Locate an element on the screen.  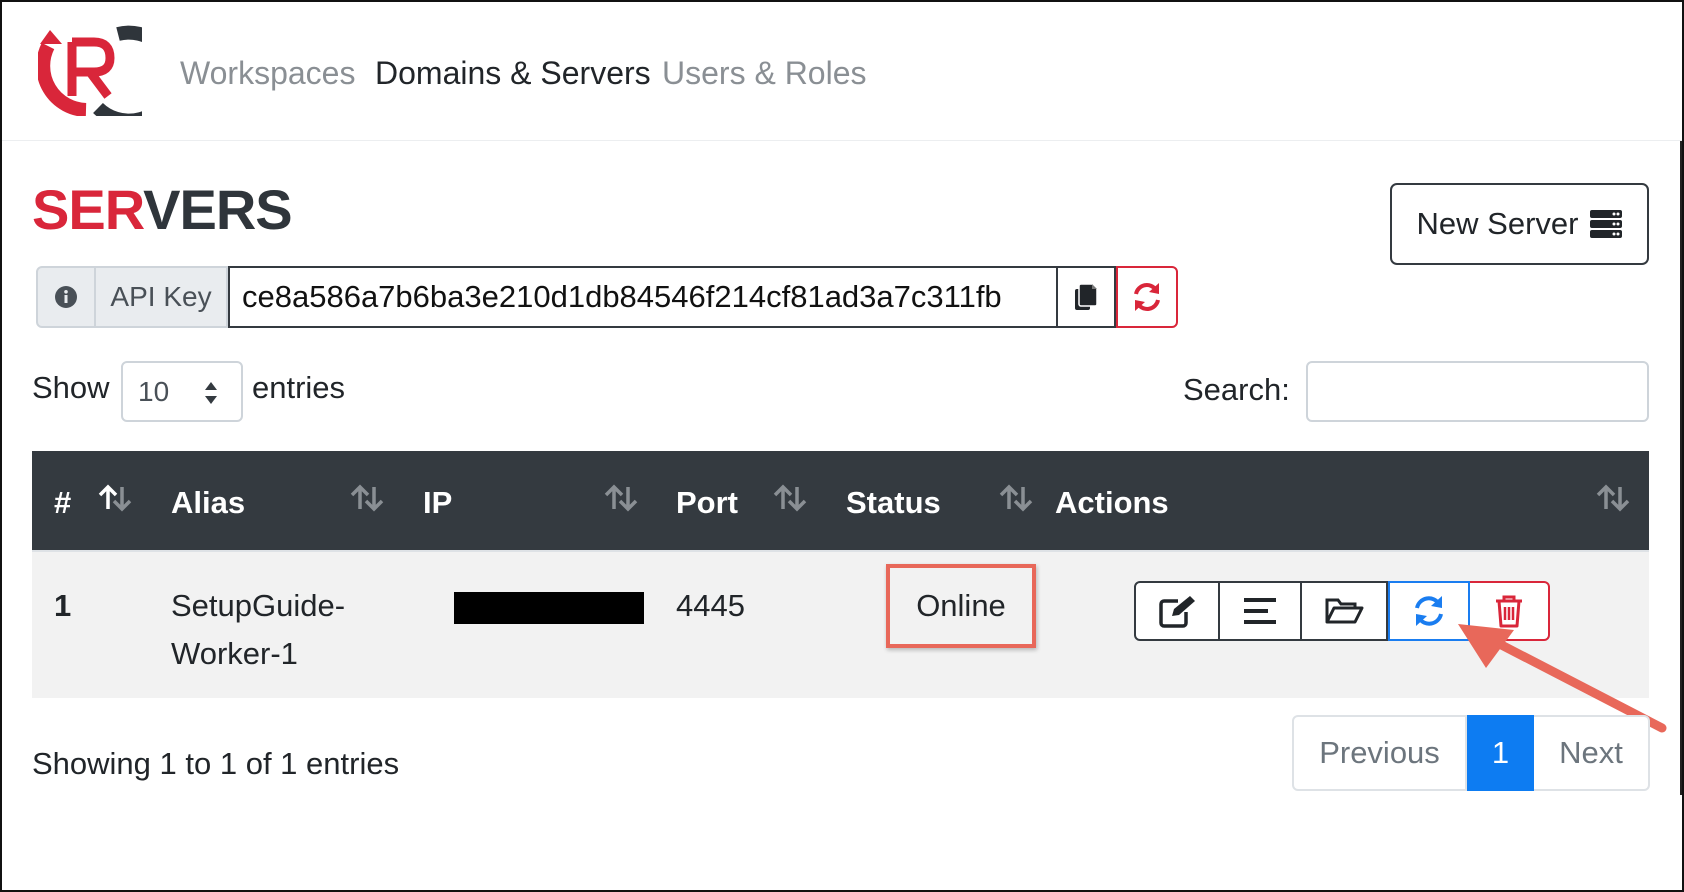
new-server-button: New Server is located at coordinates (1519, 224).